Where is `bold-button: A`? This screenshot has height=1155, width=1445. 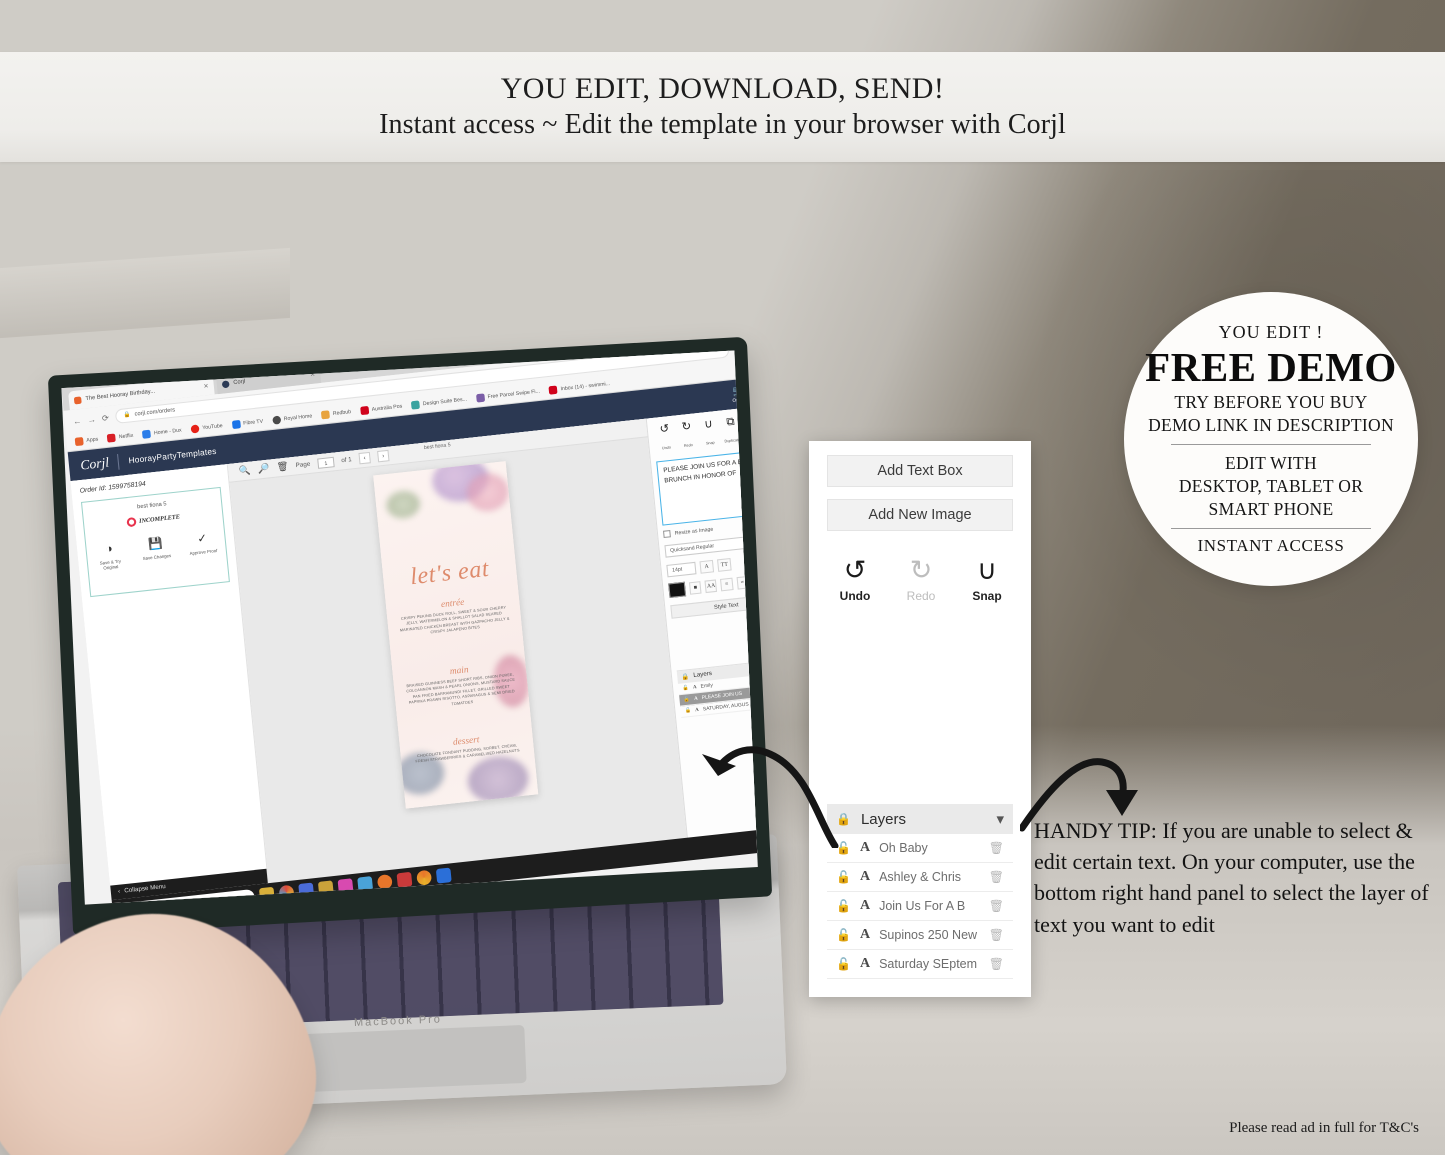 bold-button: A is located at coordinates (707, 566).